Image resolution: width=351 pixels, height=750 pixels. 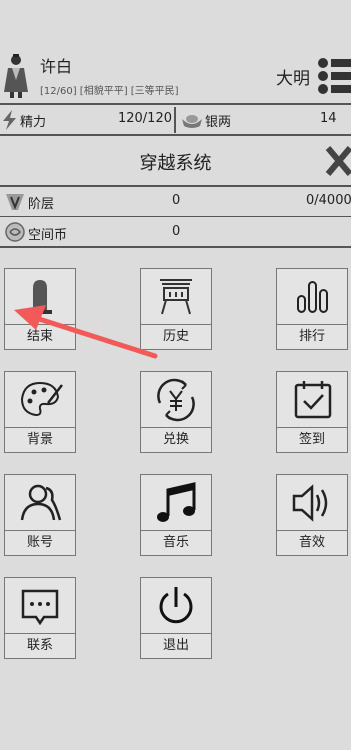 What do you see at coordinates (176, 502) in the screenshot?
I see `music-note-icon` at bounding box center [176, 502].